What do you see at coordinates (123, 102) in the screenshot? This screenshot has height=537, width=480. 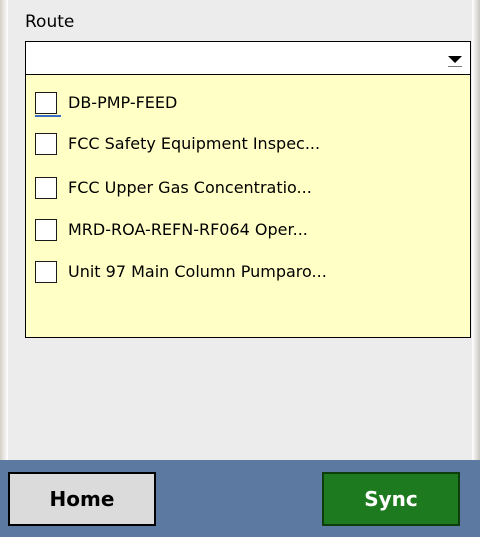 I see `route-item-label: DB-PMP-FEED` at bounding box center [123, 102].